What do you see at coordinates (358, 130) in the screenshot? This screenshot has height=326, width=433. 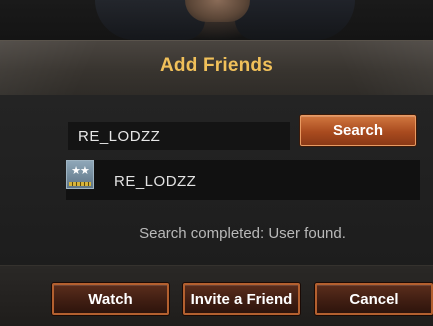 I see `search-button: Search` at bounding box center [358, 130].